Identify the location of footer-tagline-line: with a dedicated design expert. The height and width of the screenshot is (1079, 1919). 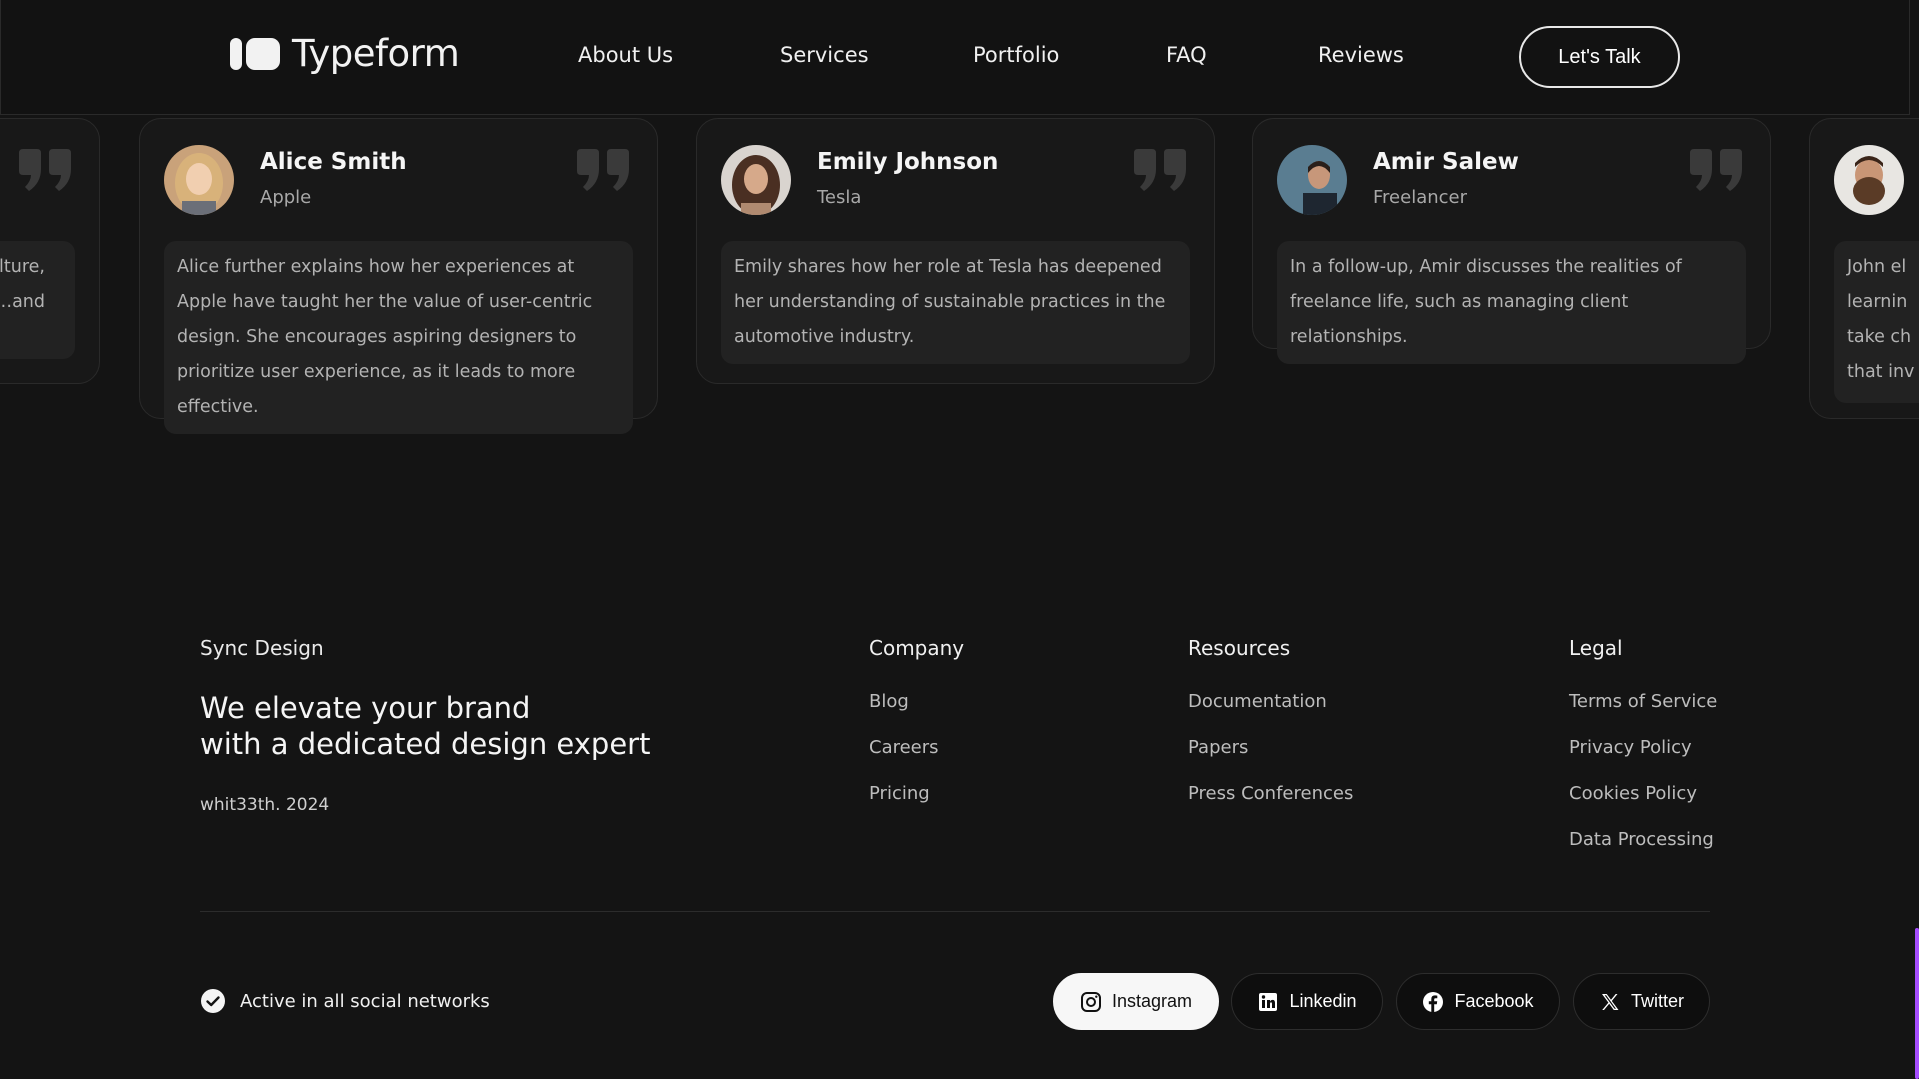
(425, 744).